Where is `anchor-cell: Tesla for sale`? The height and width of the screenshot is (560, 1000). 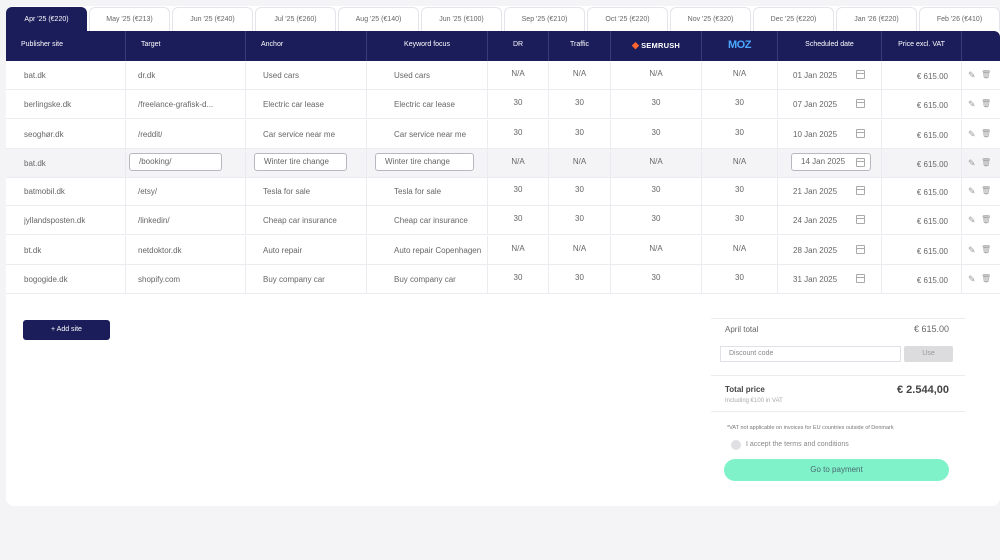 anchor-cell: Tesla for sale is located at coordinates (306, 191).